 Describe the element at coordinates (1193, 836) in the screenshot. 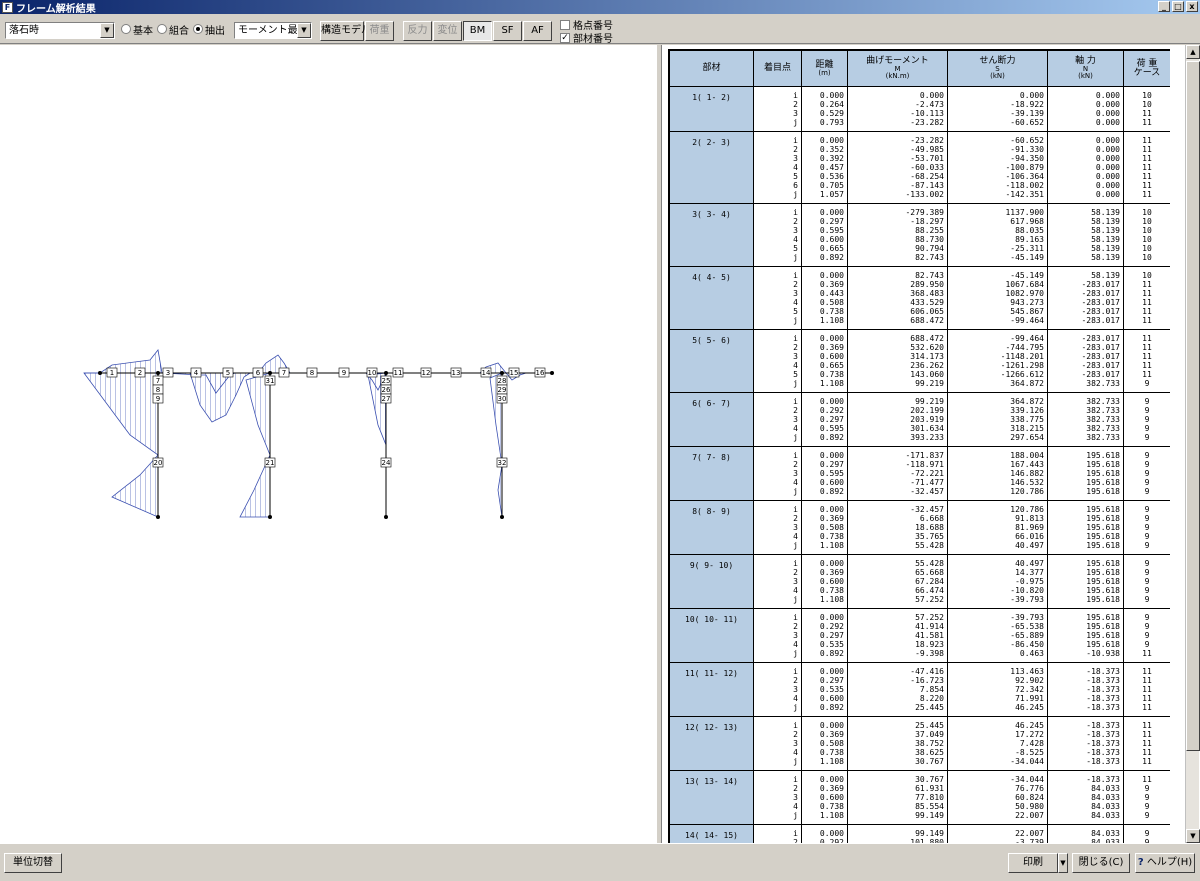

I see `scroll-down-icon: ▼` at that location.